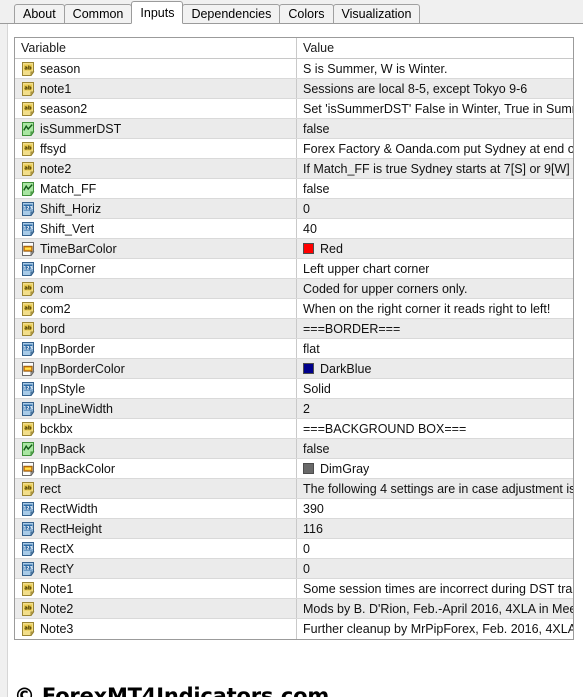 Image resolution: width=583 pixels, height=697 pixels. Describe the element at coordinates (156, 368) in the screenshot. I see `variable-cell: InpBorderColor` at that location.